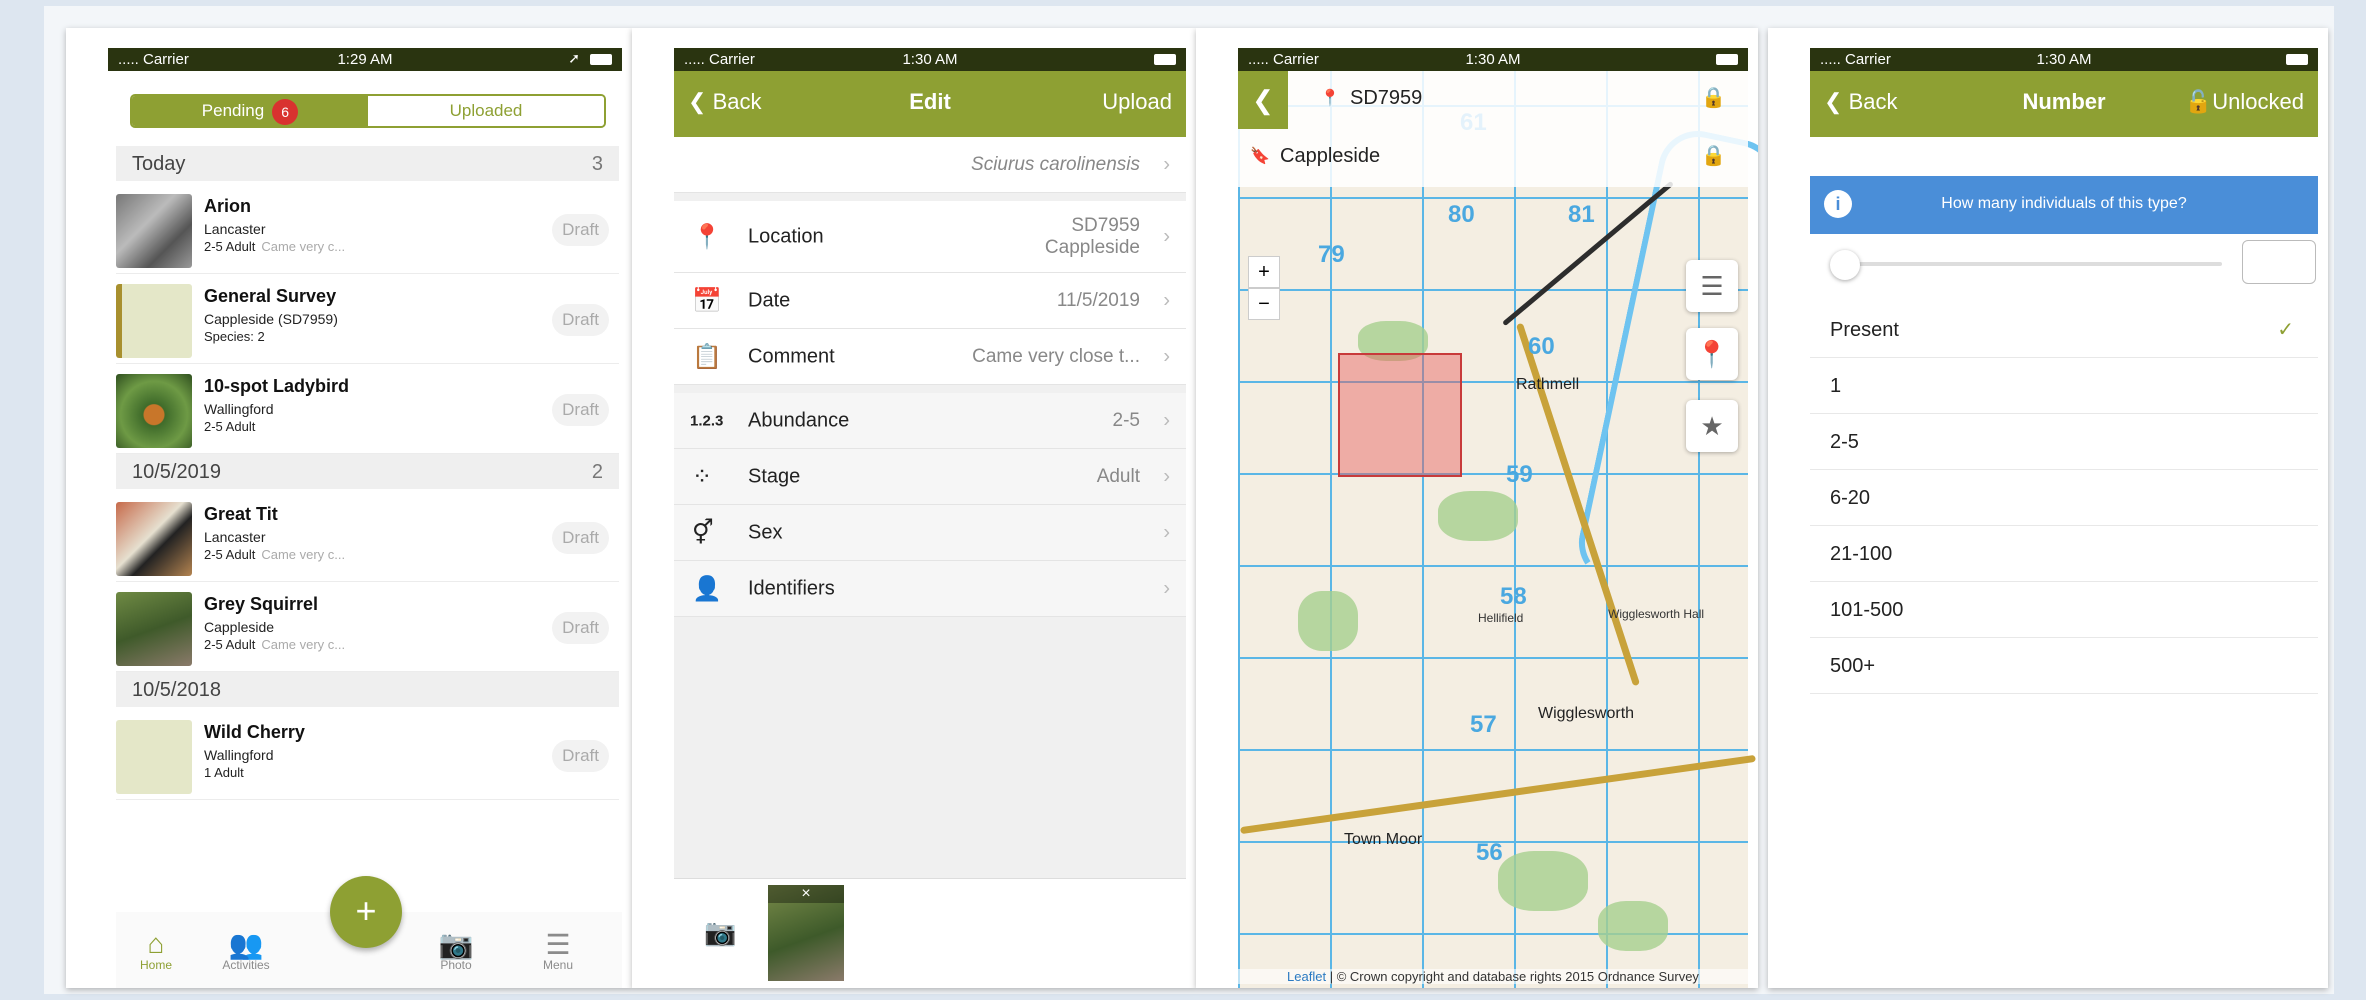  What do you see at coordinates (1137, 102) in the screenshot?
I see `upload-button: Upload` at bounding box center [1137, 102].